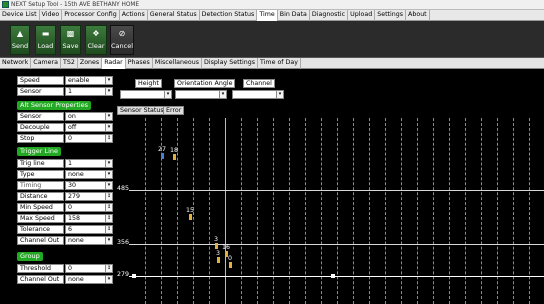  I want to click on tolerance-value: 6, so click(70, 229).